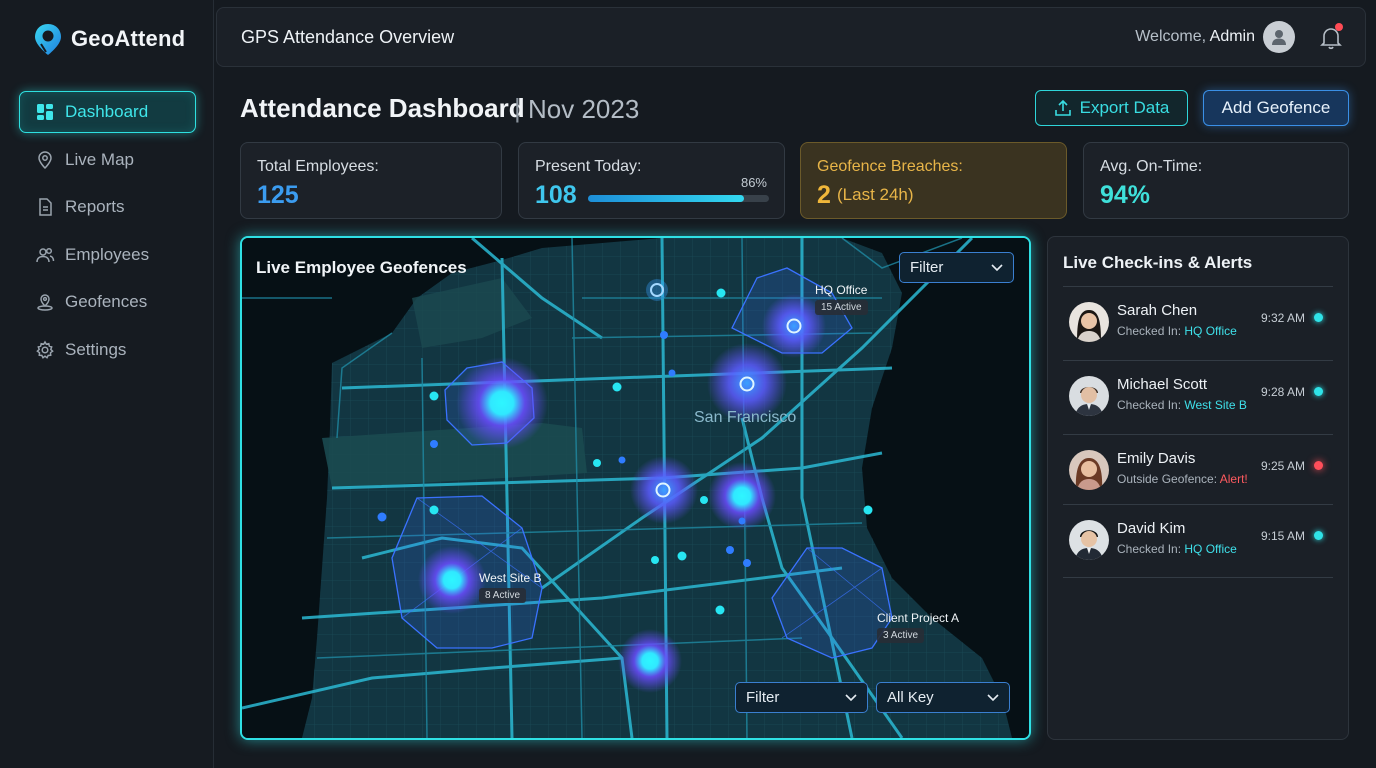  I want to click on add-geofence-button: Add Geofence, so click(1276, 108).